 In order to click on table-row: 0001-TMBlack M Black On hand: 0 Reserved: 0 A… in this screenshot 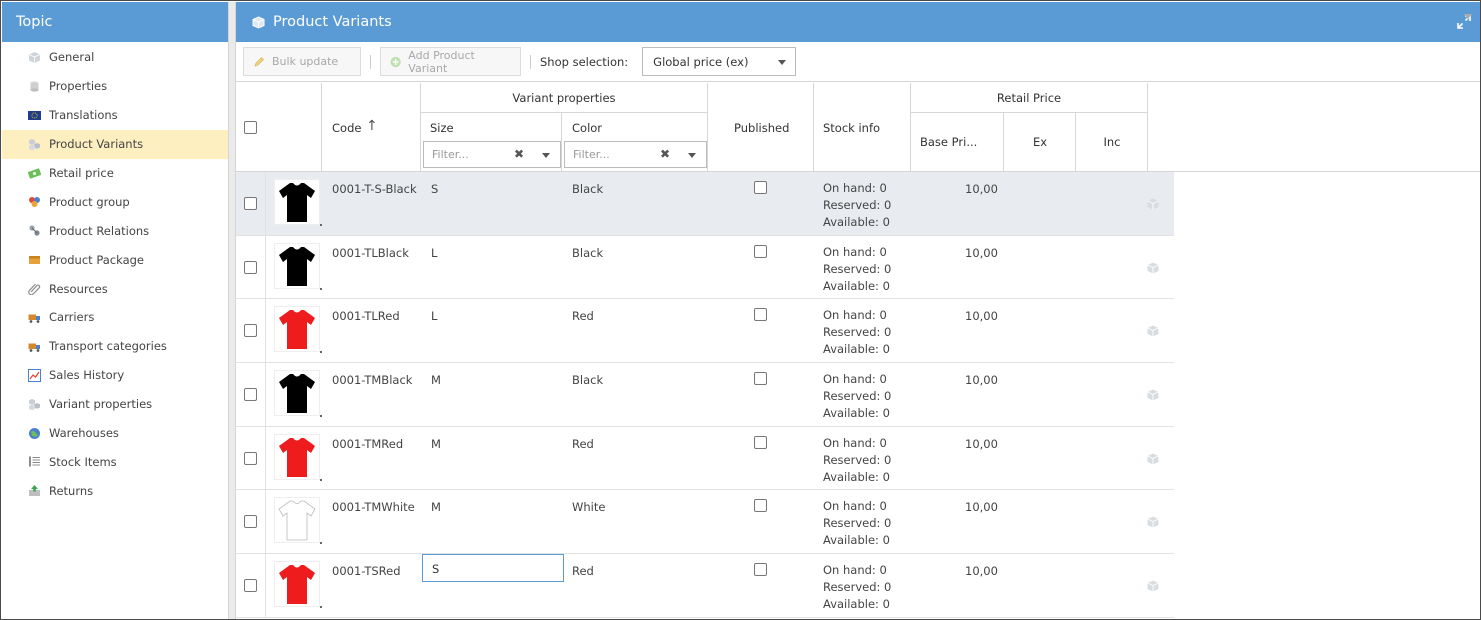, I will do `click(705, 395)`.